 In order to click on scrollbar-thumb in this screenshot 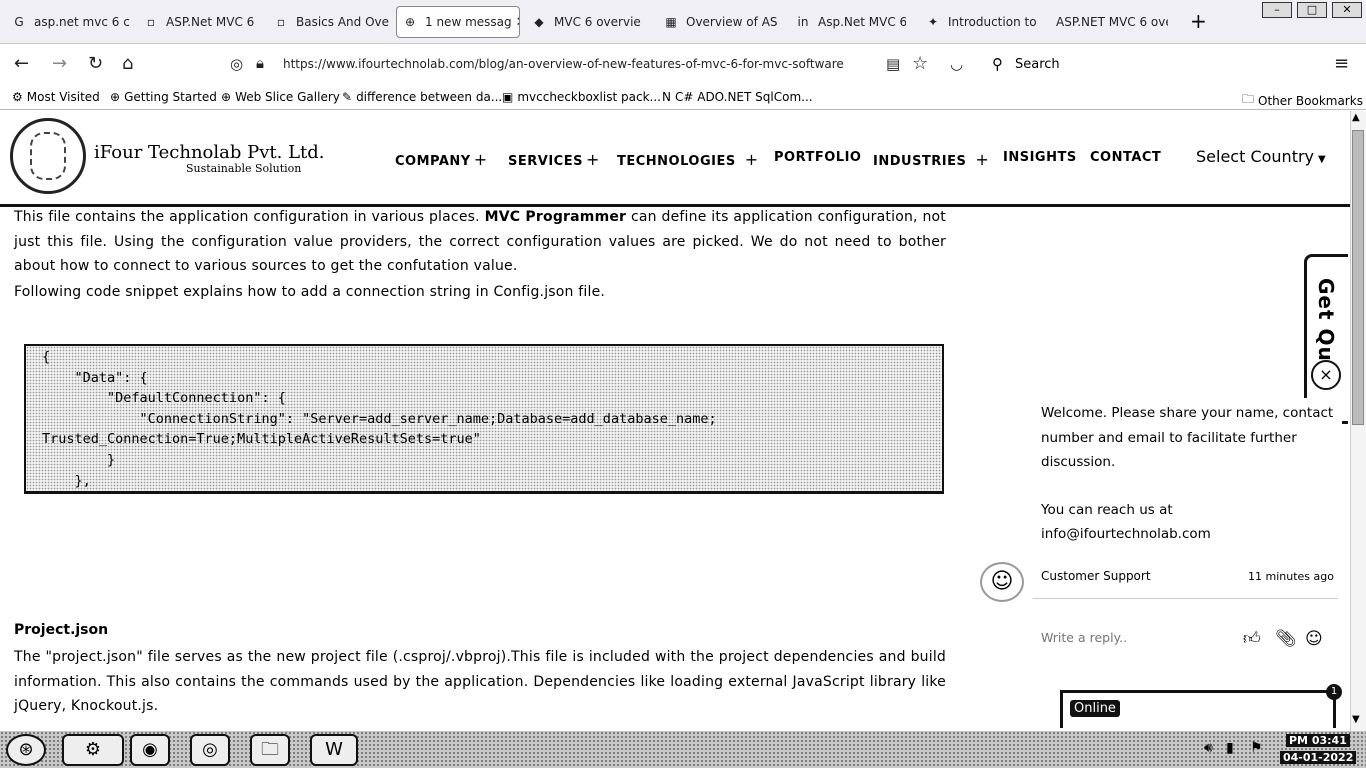, I will do `click(1358, 277)`.